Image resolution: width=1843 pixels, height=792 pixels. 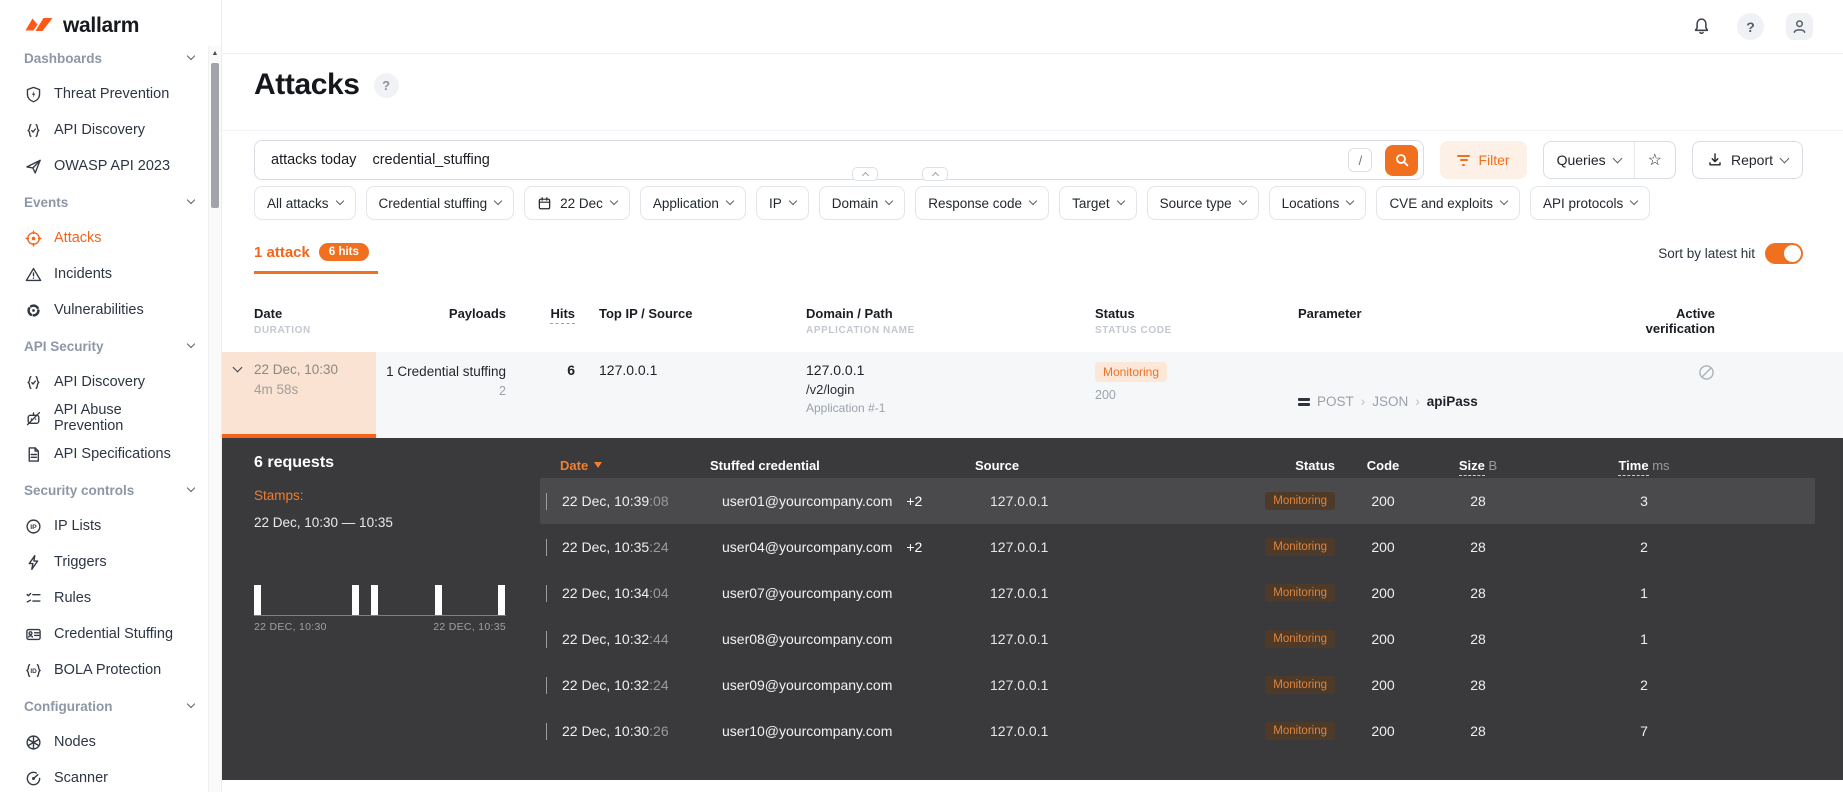 What do you see at coordinates (1483, 160) in the screenshot?
I see `filter-button: Filter` at bounding box center [1483, 160].